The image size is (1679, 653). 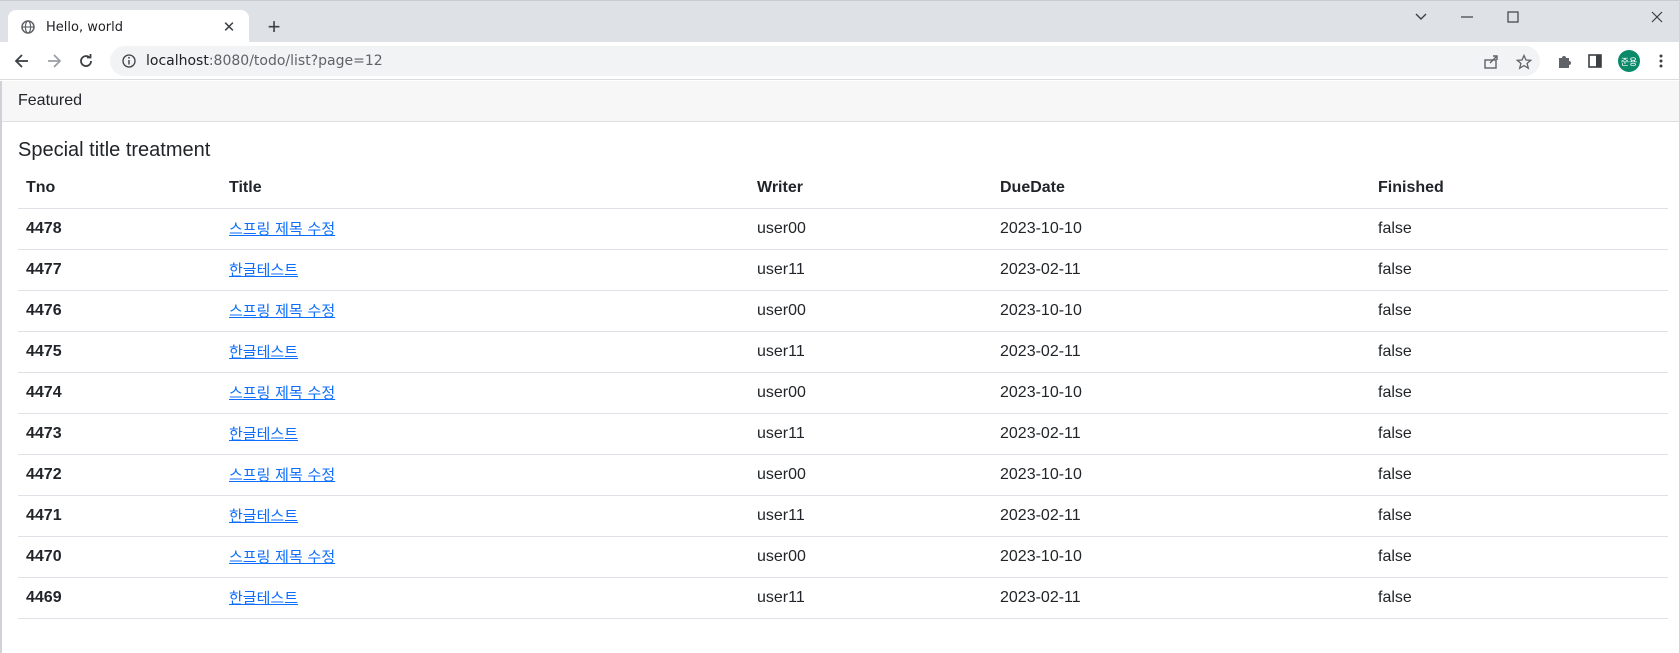 I want to click on address-bar: localhost:8080/todo/list?page=12, so click(x=825, y=61).